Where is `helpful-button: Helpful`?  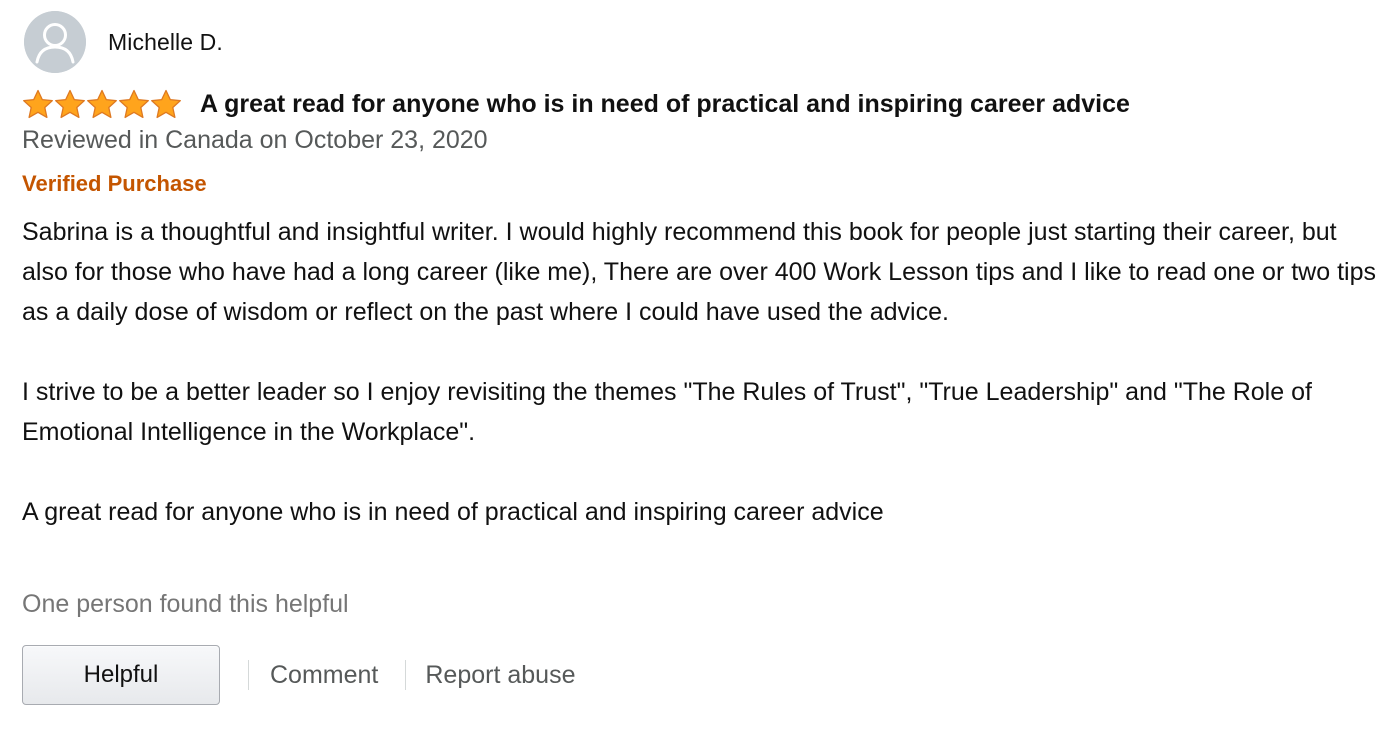
helpful-button: Helpful is located at coordinates (121, 675).